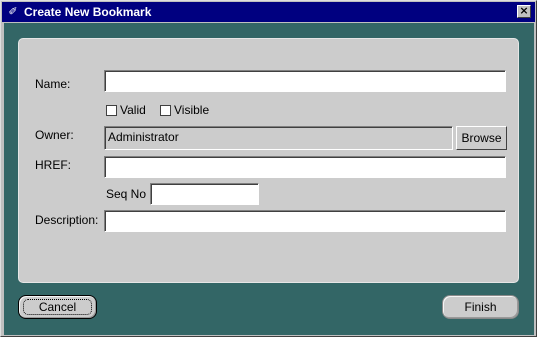 Image resolution: width=537 pixels, height=337 pixels. I want to click on visible-checkbox, so click(165, 110).